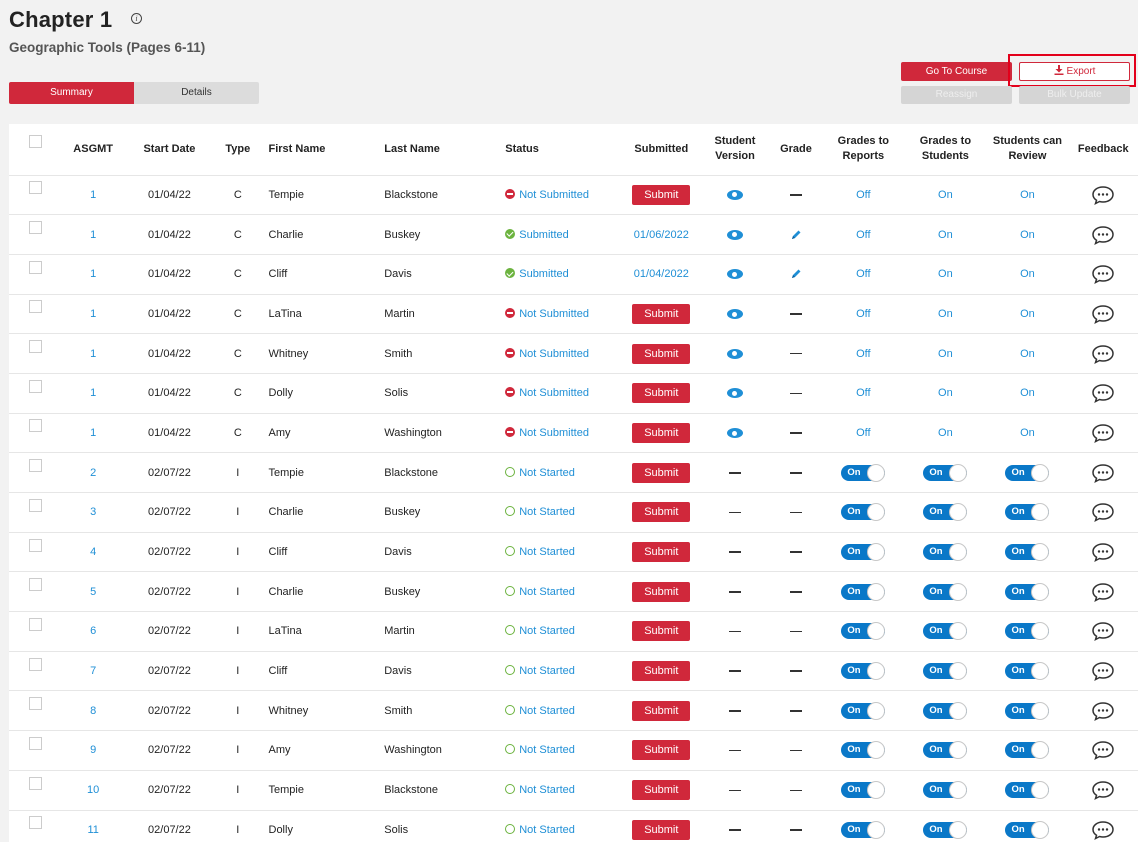 The width and height of the screenshot is (1138, 842). I want to click on asgmt-link: 3, so click(93, 512).